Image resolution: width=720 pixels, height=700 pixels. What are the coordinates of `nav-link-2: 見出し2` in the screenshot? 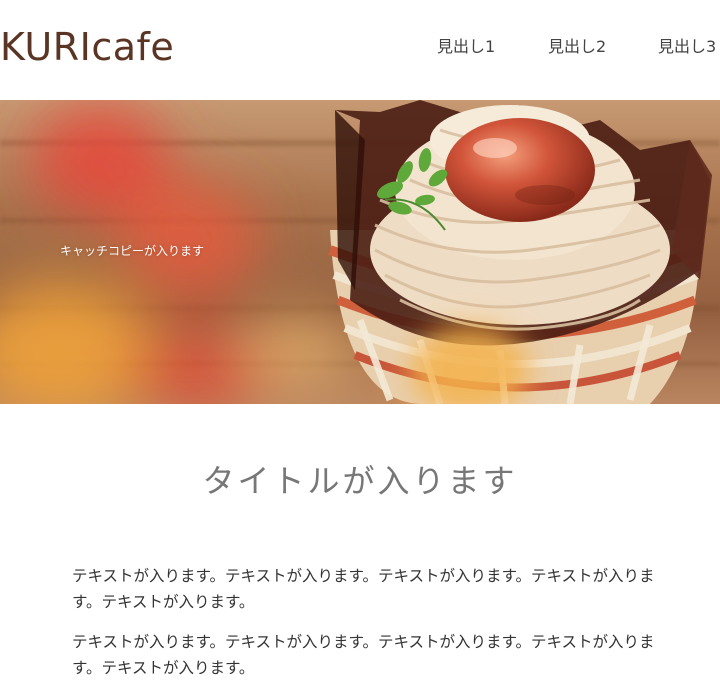 It's located at (577, 47).